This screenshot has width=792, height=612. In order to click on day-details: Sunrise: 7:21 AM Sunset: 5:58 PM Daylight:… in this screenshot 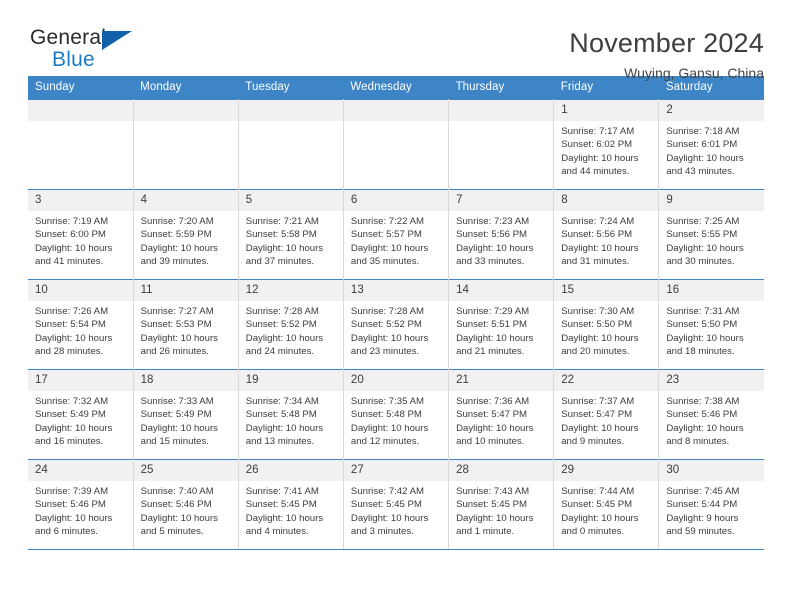, I will do `click(291, 240)`.